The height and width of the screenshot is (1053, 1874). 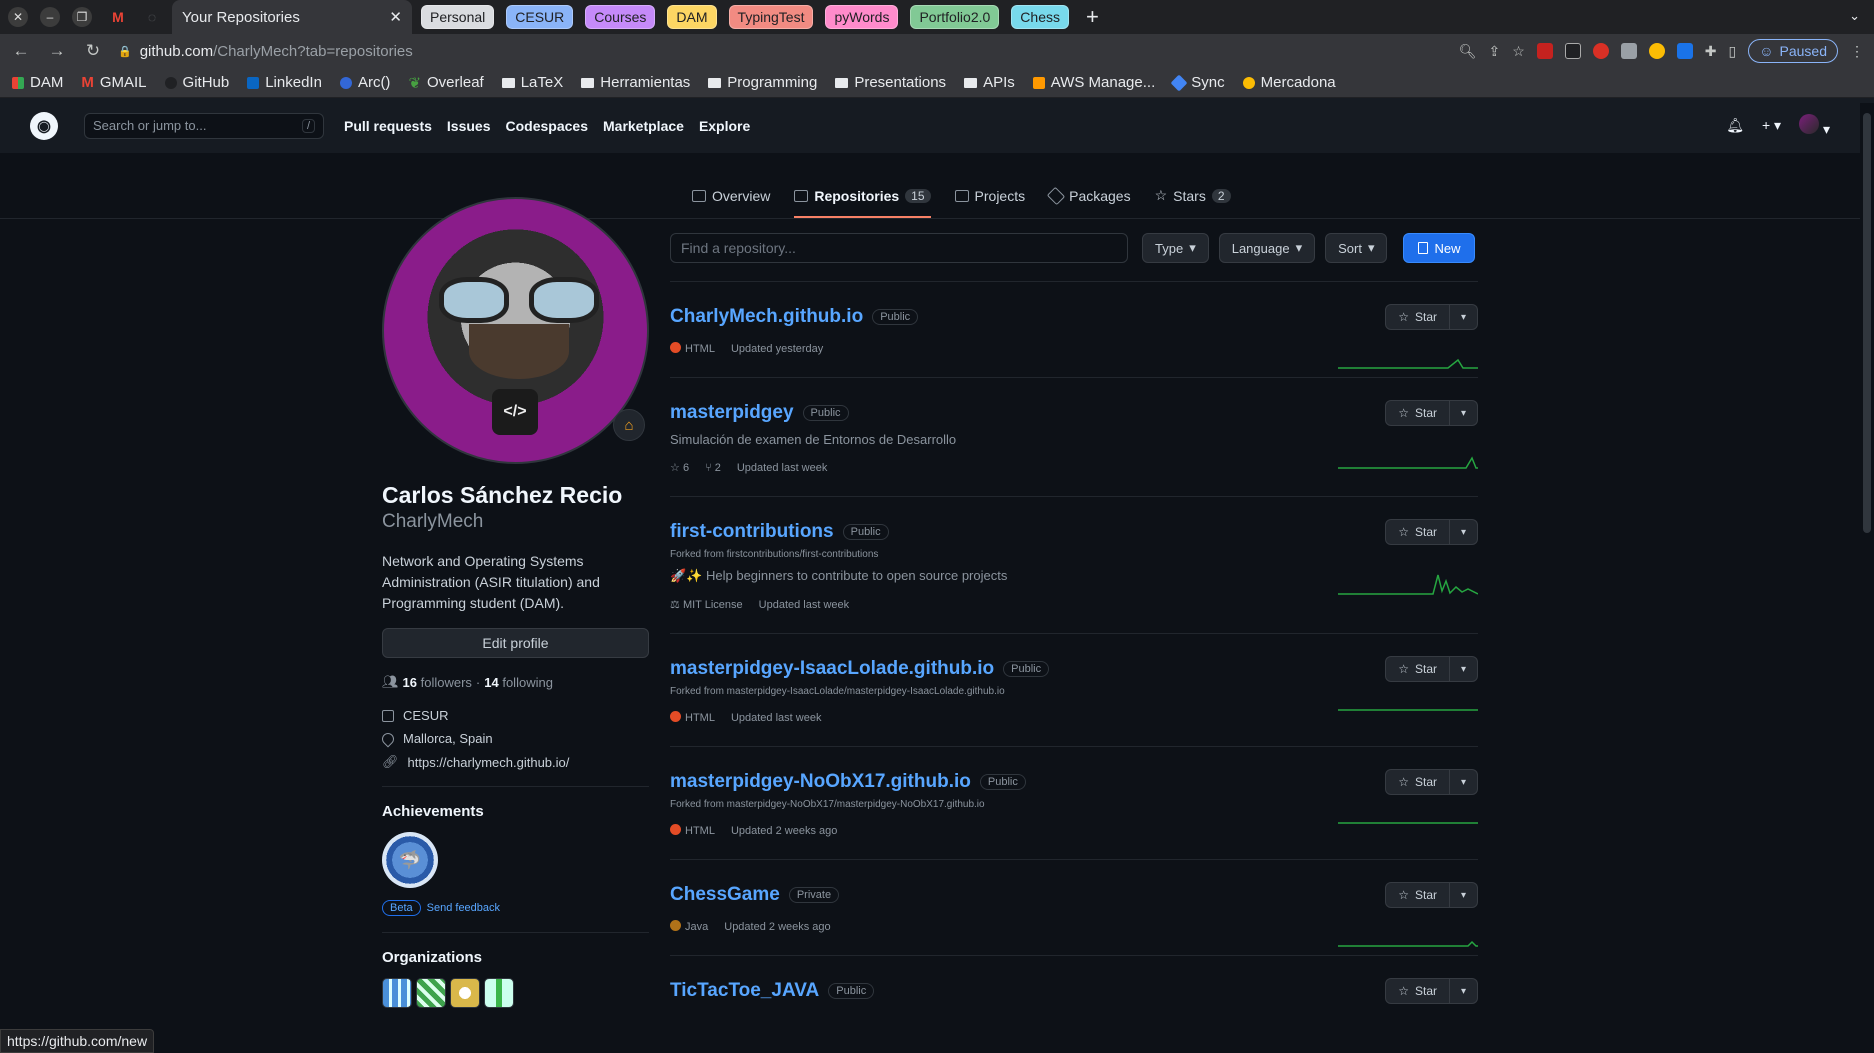 What do you see at coordinates (1356, 248) in the screenshot?
I see `sort-dropdown: Sort ▾` at bounding box center [1356, 248].